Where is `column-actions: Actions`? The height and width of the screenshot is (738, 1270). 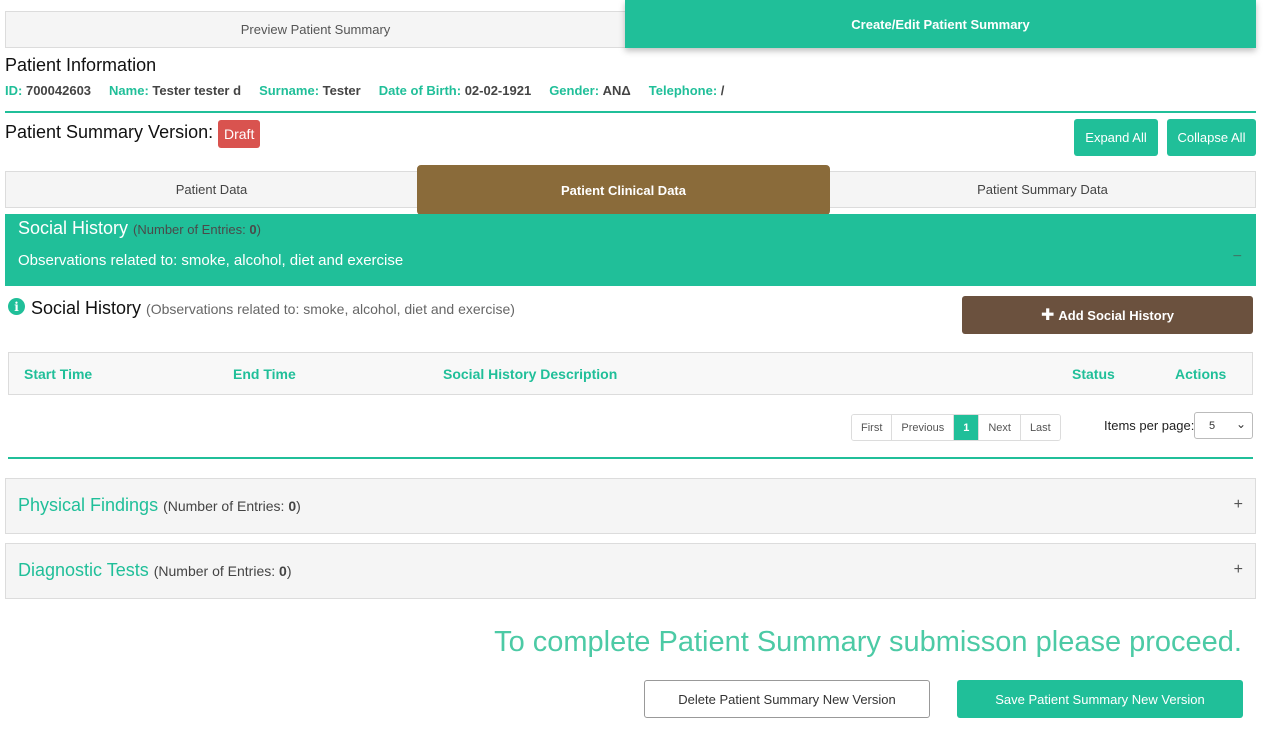 column-actions: Actions is located at coordinates (1201, 374).